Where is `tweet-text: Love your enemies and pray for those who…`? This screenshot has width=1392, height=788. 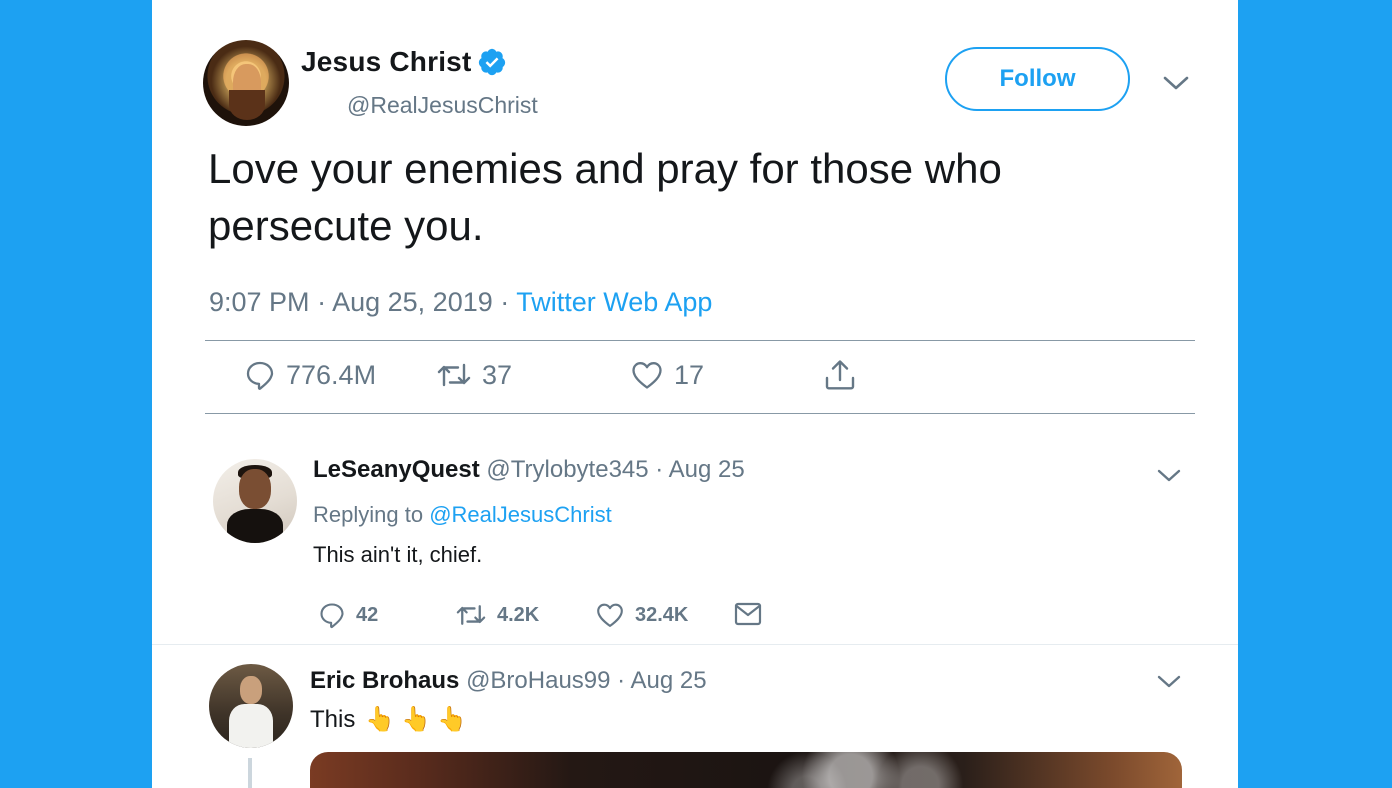
tweet-text: Love your enemies and pray for those who… is located at coordinates (605, 197).